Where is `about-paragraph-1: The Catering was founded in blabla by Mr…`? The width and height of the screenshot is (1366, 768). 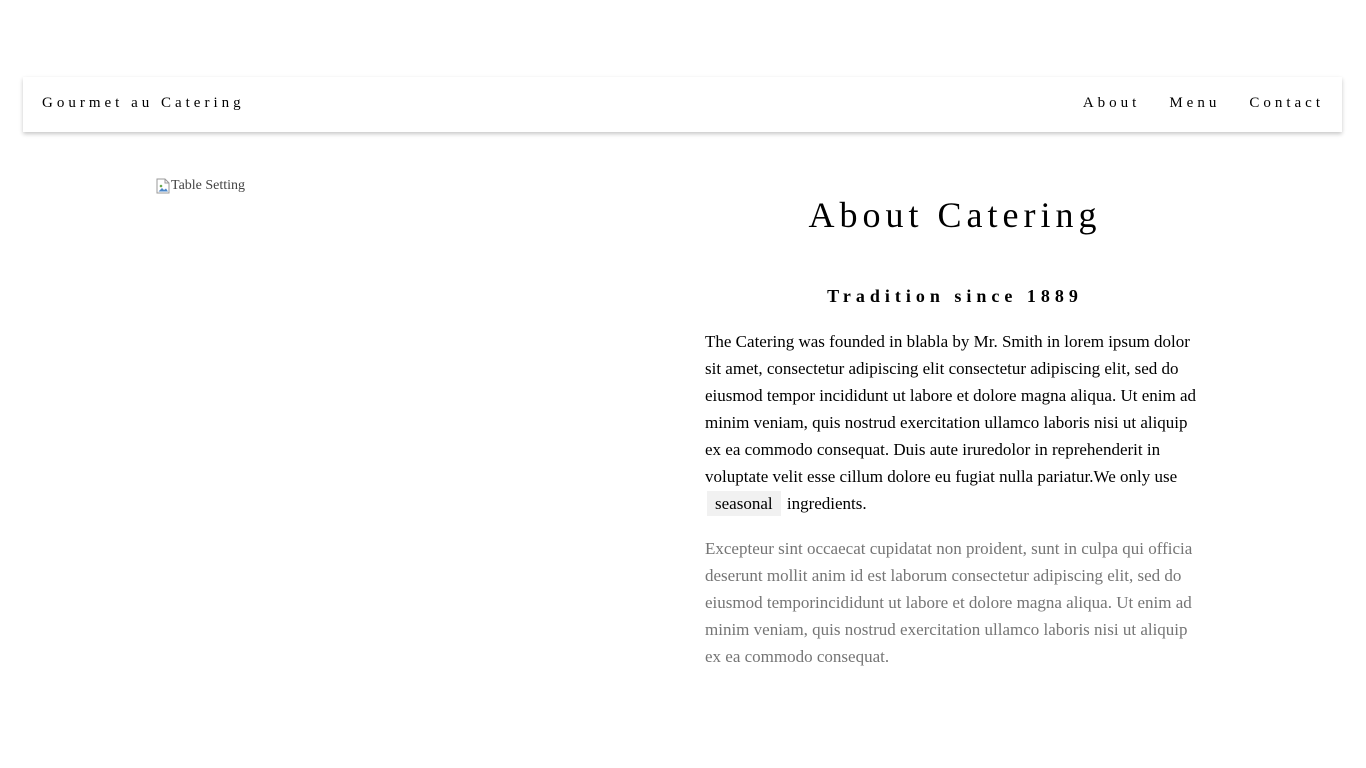
about-paragraph-1: The Catering was founded in blabla by Mr… is located at coordinates (953, 422).